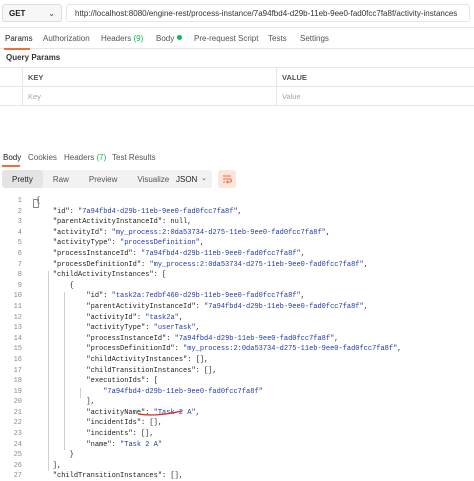 This screenshot has width=474, height=481. Describe the element at coordinates (19, 201) in the screenshot. I see `line-number: 1` at that location.